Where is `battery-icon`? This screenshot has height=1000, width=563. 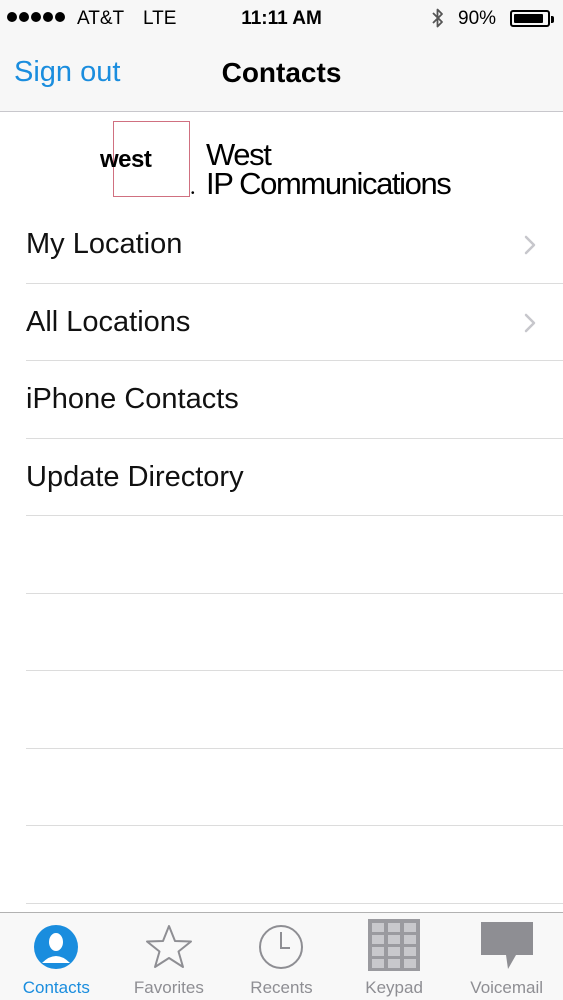 battery-icon is located at coordinates (532, 18).